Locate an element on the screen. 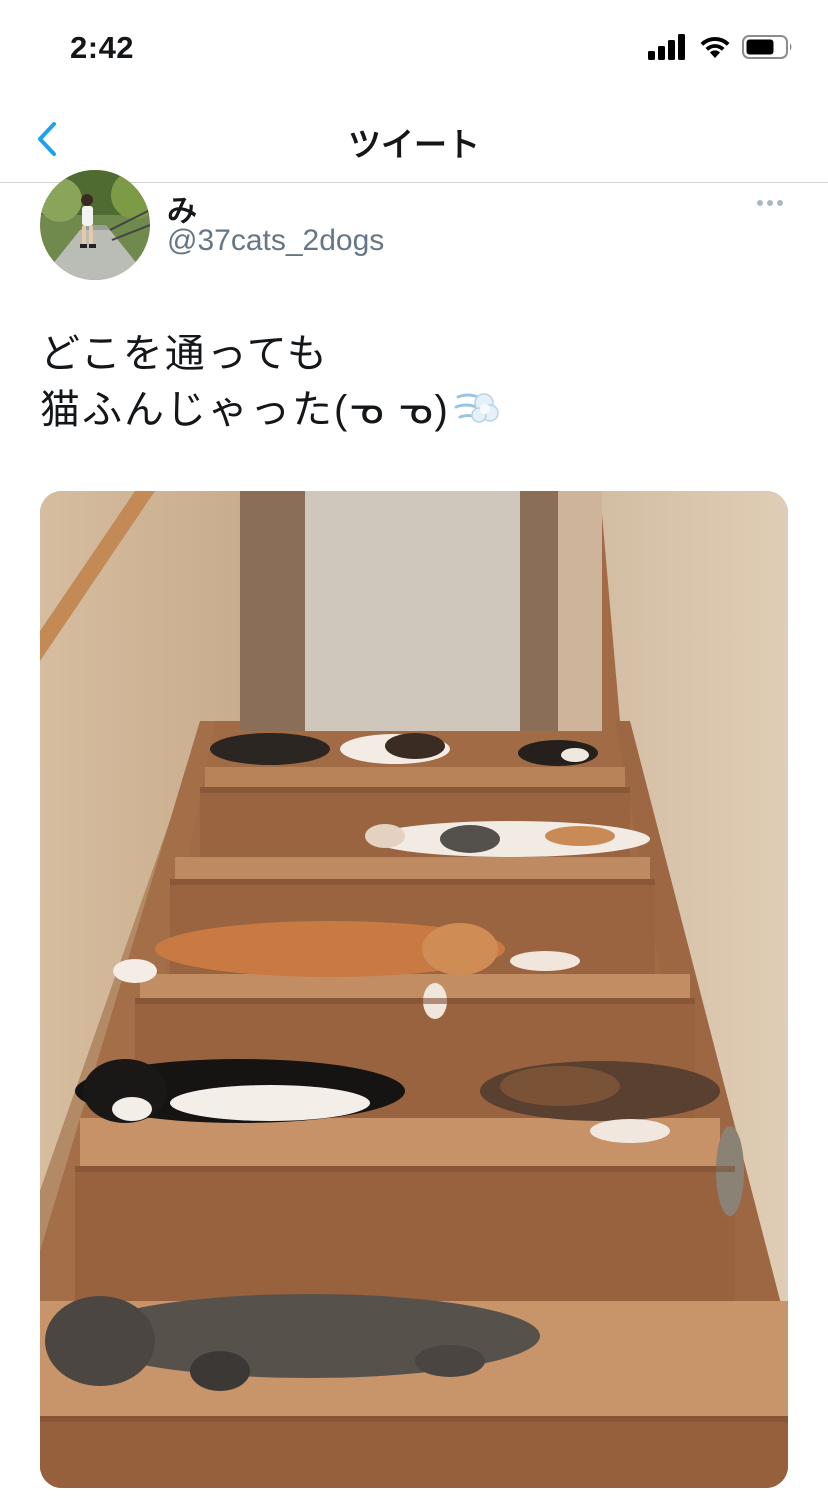 The image size is (828, 1502). tweet-text-line-with-emoji: 猫ふんじゃった(ᓀ ᓀ) is located at coordinates (410, 410).